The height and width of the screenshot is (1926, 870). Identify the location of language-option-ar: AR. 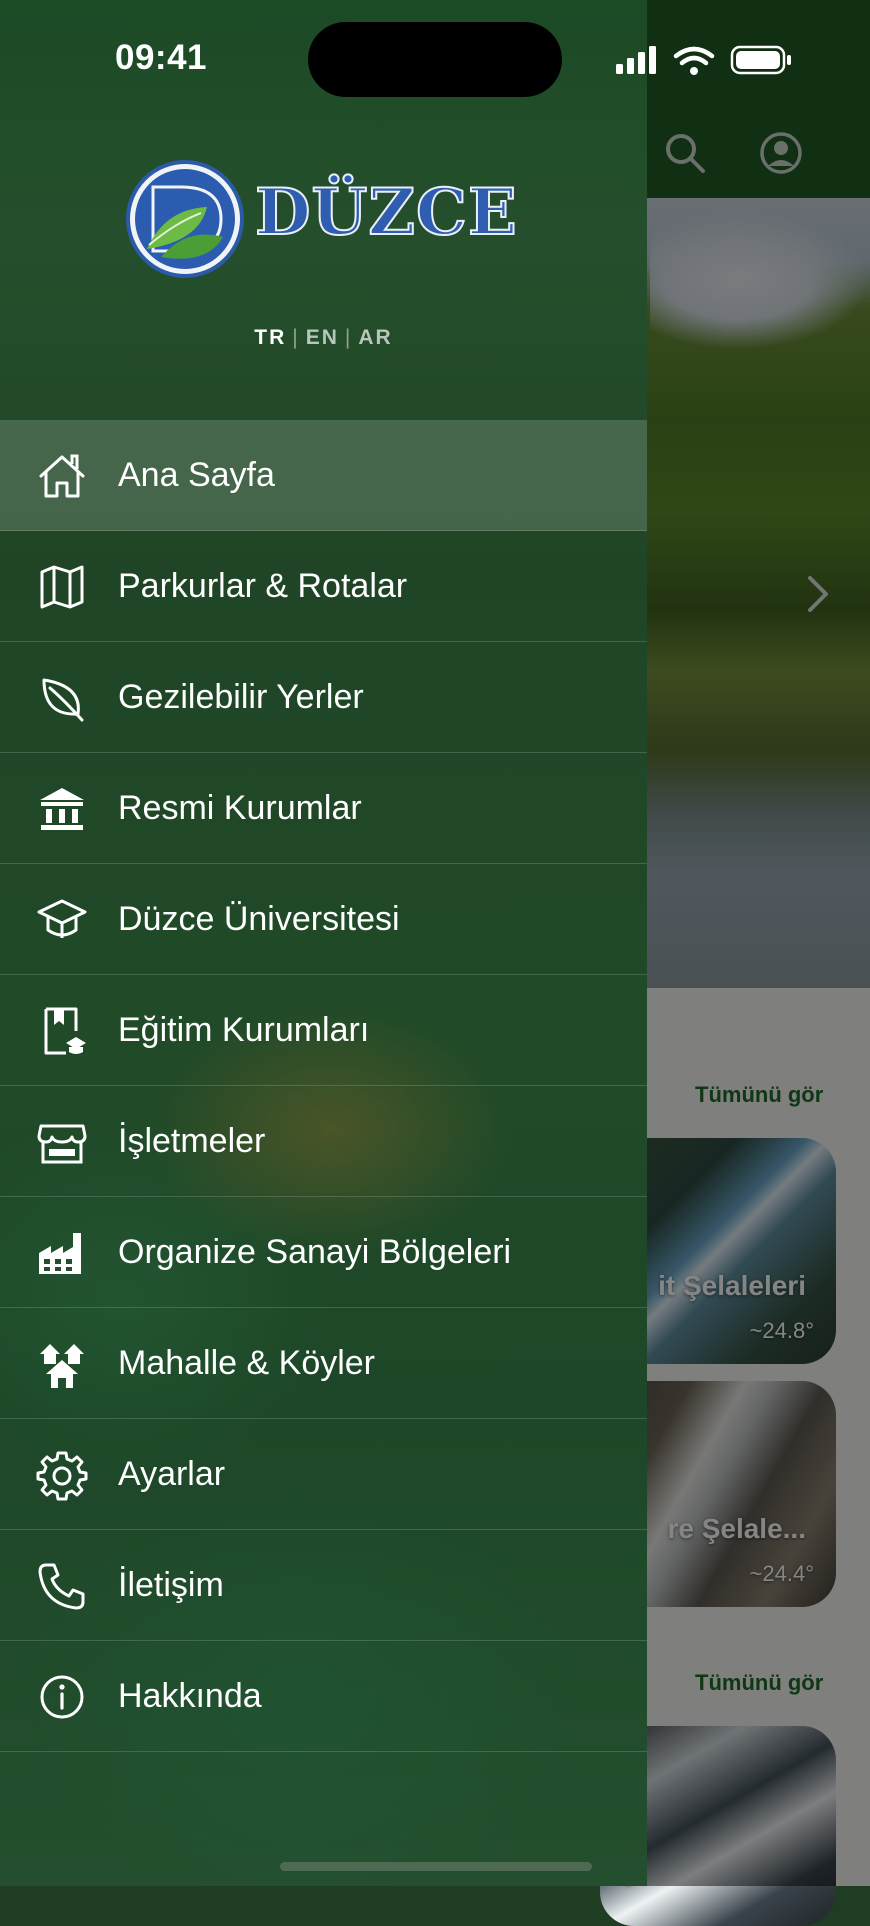
(375, 337).